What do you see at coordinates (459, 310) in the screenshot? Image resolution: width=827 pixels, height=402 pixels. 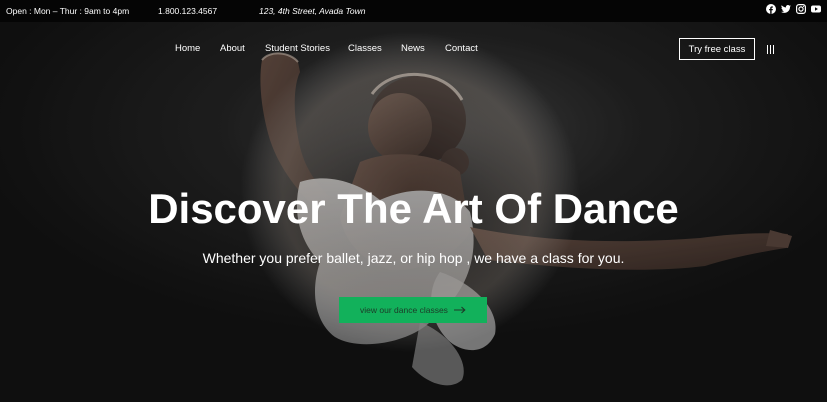 I see `arrow-right-icon` at bounding box center [459, 310].